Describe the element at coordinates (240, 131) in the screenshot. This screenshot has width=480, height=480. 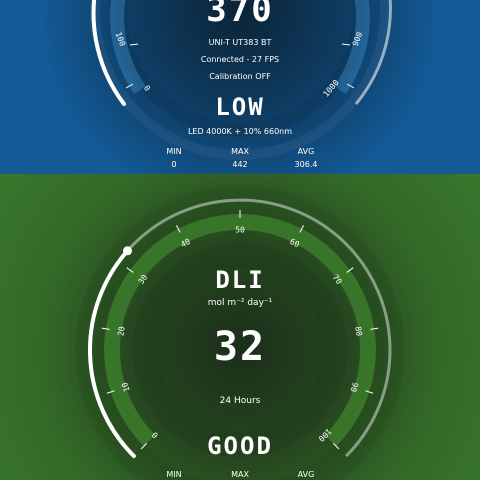
I see `light-source-label: LED 4000K + 10% 660nm` at that location.